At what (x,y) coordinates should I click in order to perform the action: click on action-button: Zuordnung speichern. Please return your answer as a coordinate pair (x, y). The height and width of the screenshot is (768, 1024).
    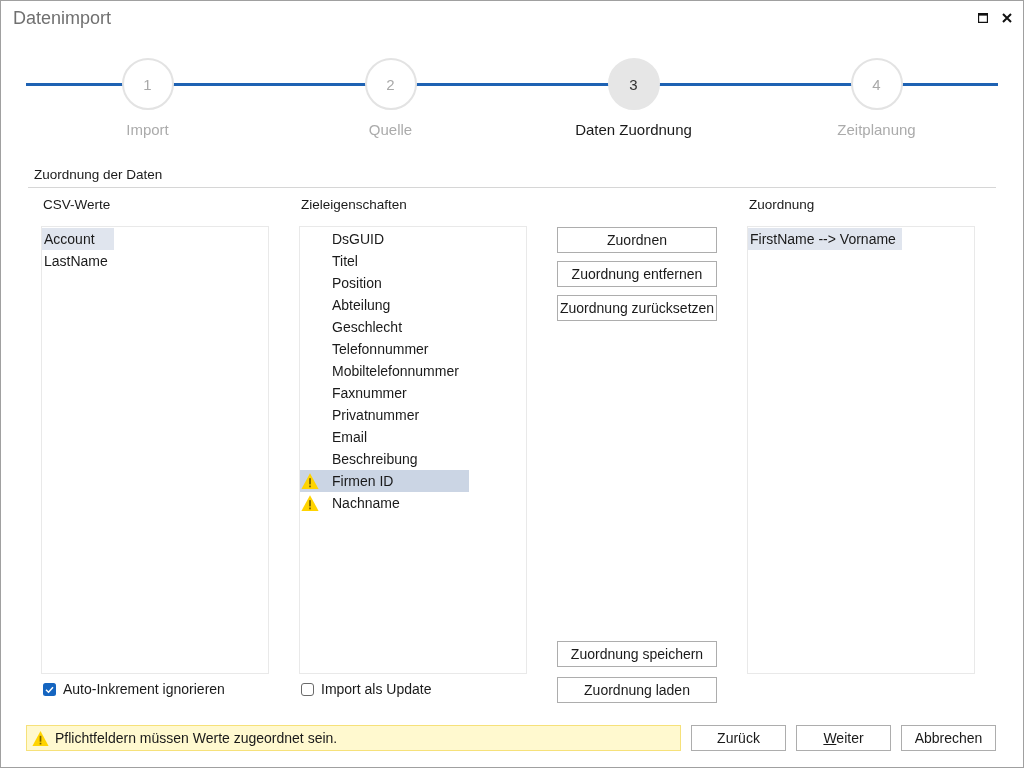
    Looking at the image, I should click on (637, 654).